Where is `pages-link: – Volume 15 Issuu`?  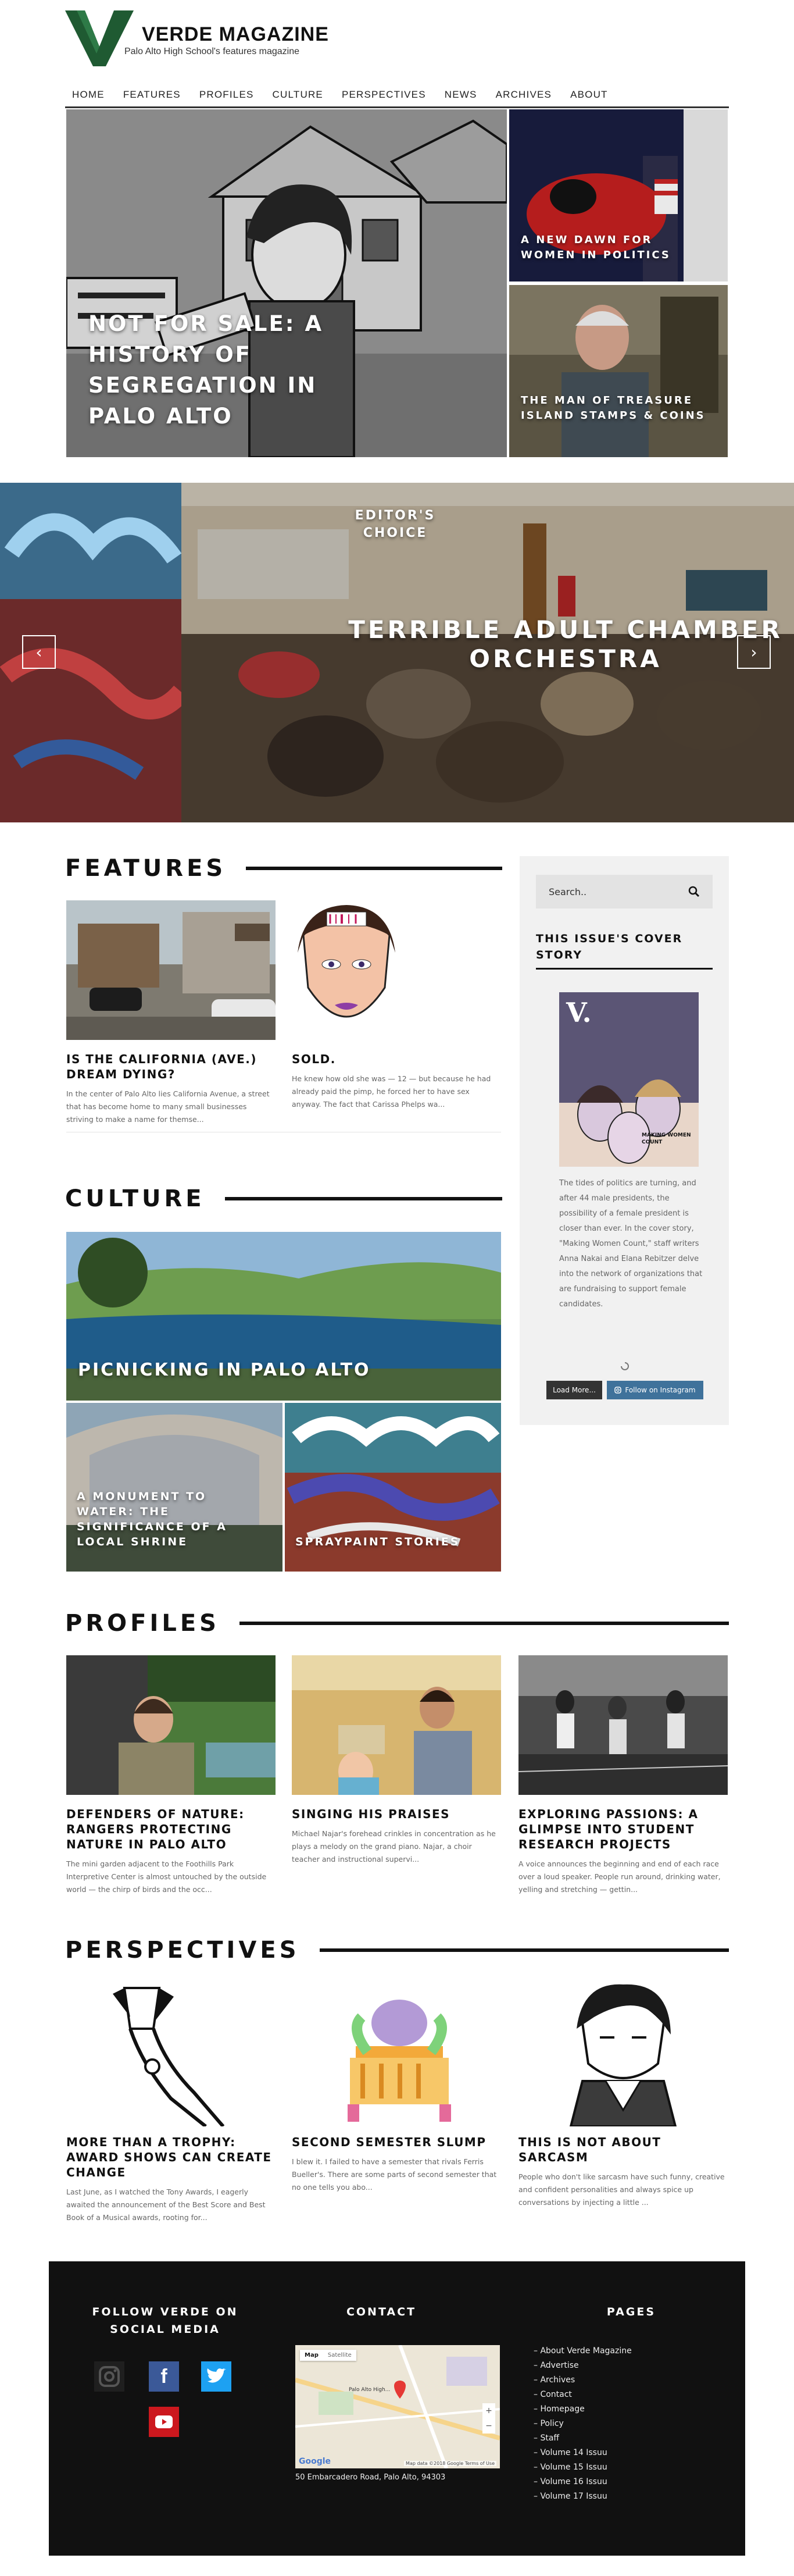 pages-link: – Volume 15 Issuu is located at coordinates (627, 2467).